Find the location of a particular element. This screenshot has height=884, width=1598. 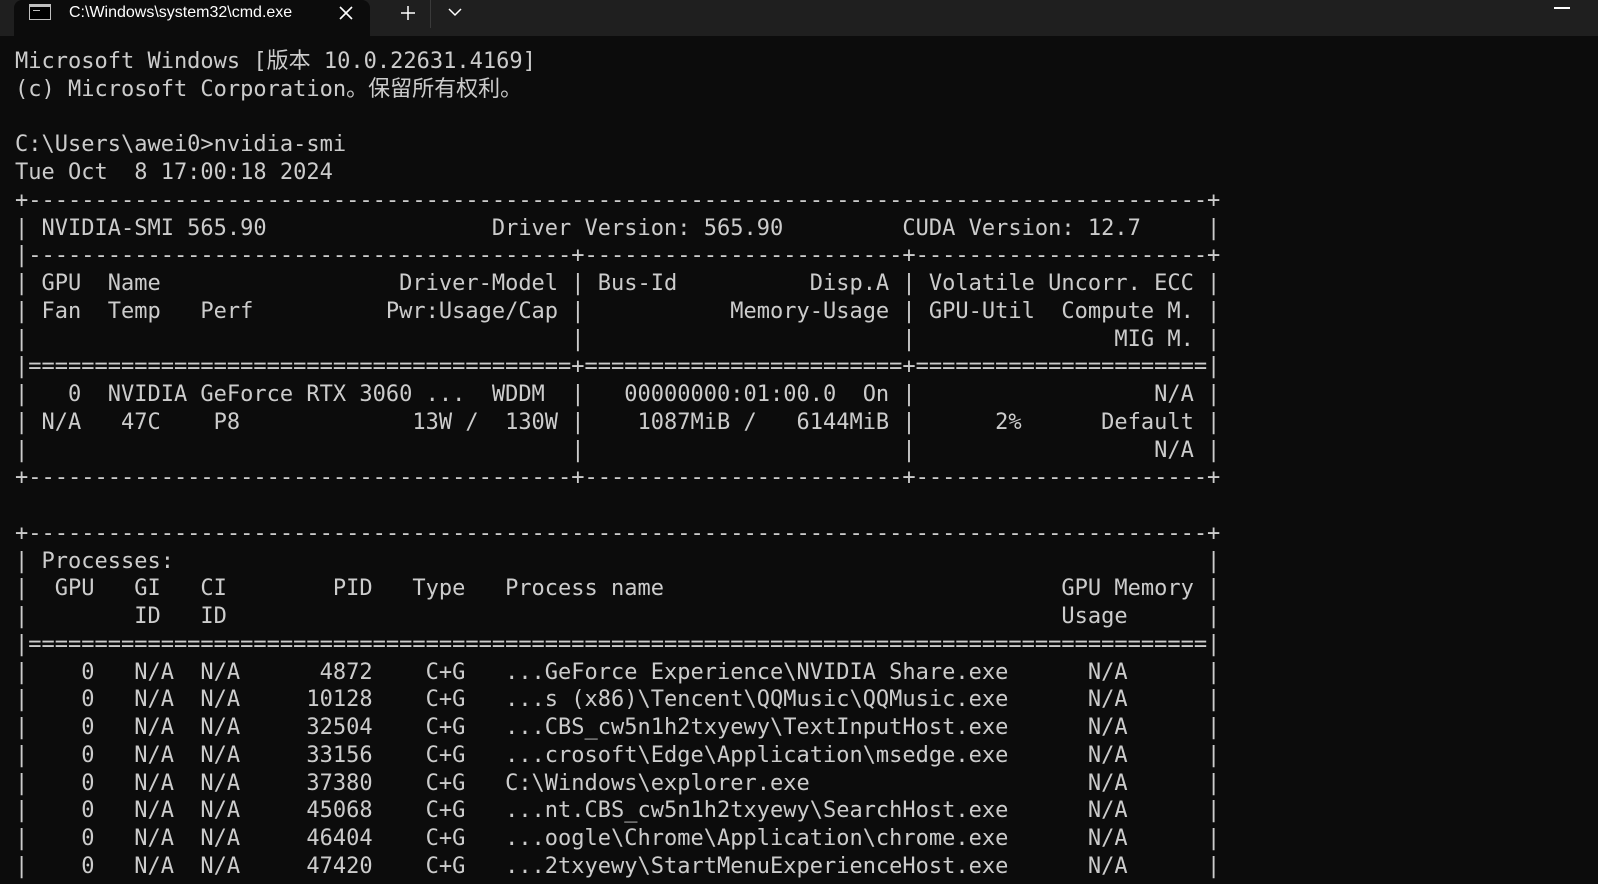

tab-bar: C:\Windows\system32\cmd.exe is located at coordinates (799, 18).